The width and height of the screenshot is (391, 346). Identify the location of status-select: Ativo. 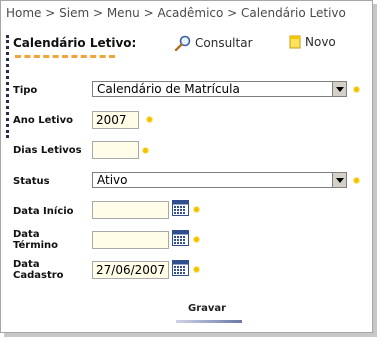
(219, 180).